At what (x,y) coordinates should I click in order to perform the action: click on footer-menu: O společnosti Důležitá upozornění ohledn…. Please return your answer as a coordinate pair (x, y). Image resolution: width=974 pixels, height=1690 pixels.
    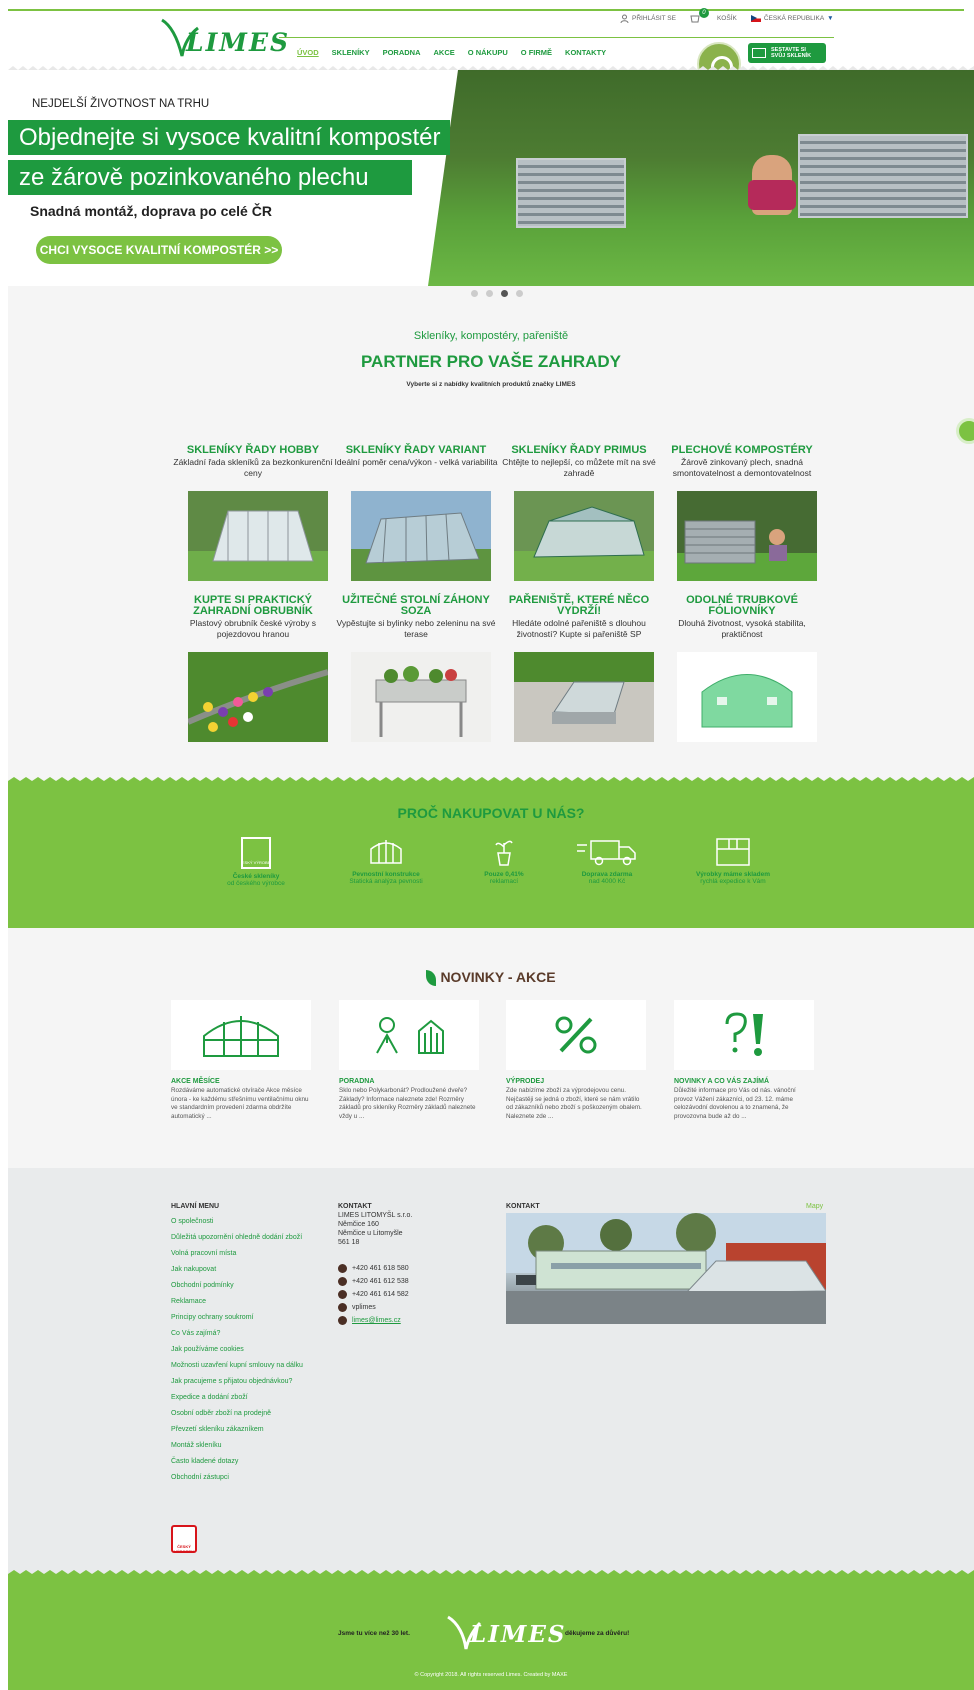
    Looking at the image, I should click on (241, 1354).